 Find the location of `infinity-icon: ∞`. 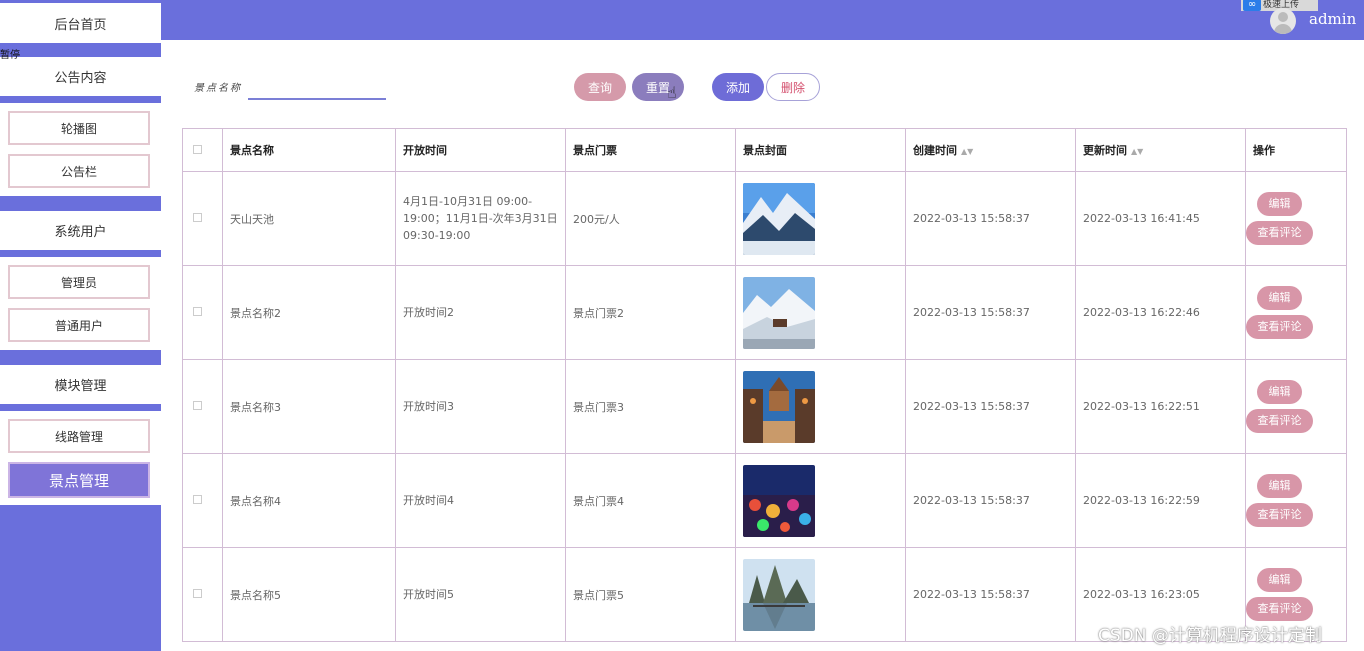

infinity-icon: ∞ is located at coordinates (1252, 5).